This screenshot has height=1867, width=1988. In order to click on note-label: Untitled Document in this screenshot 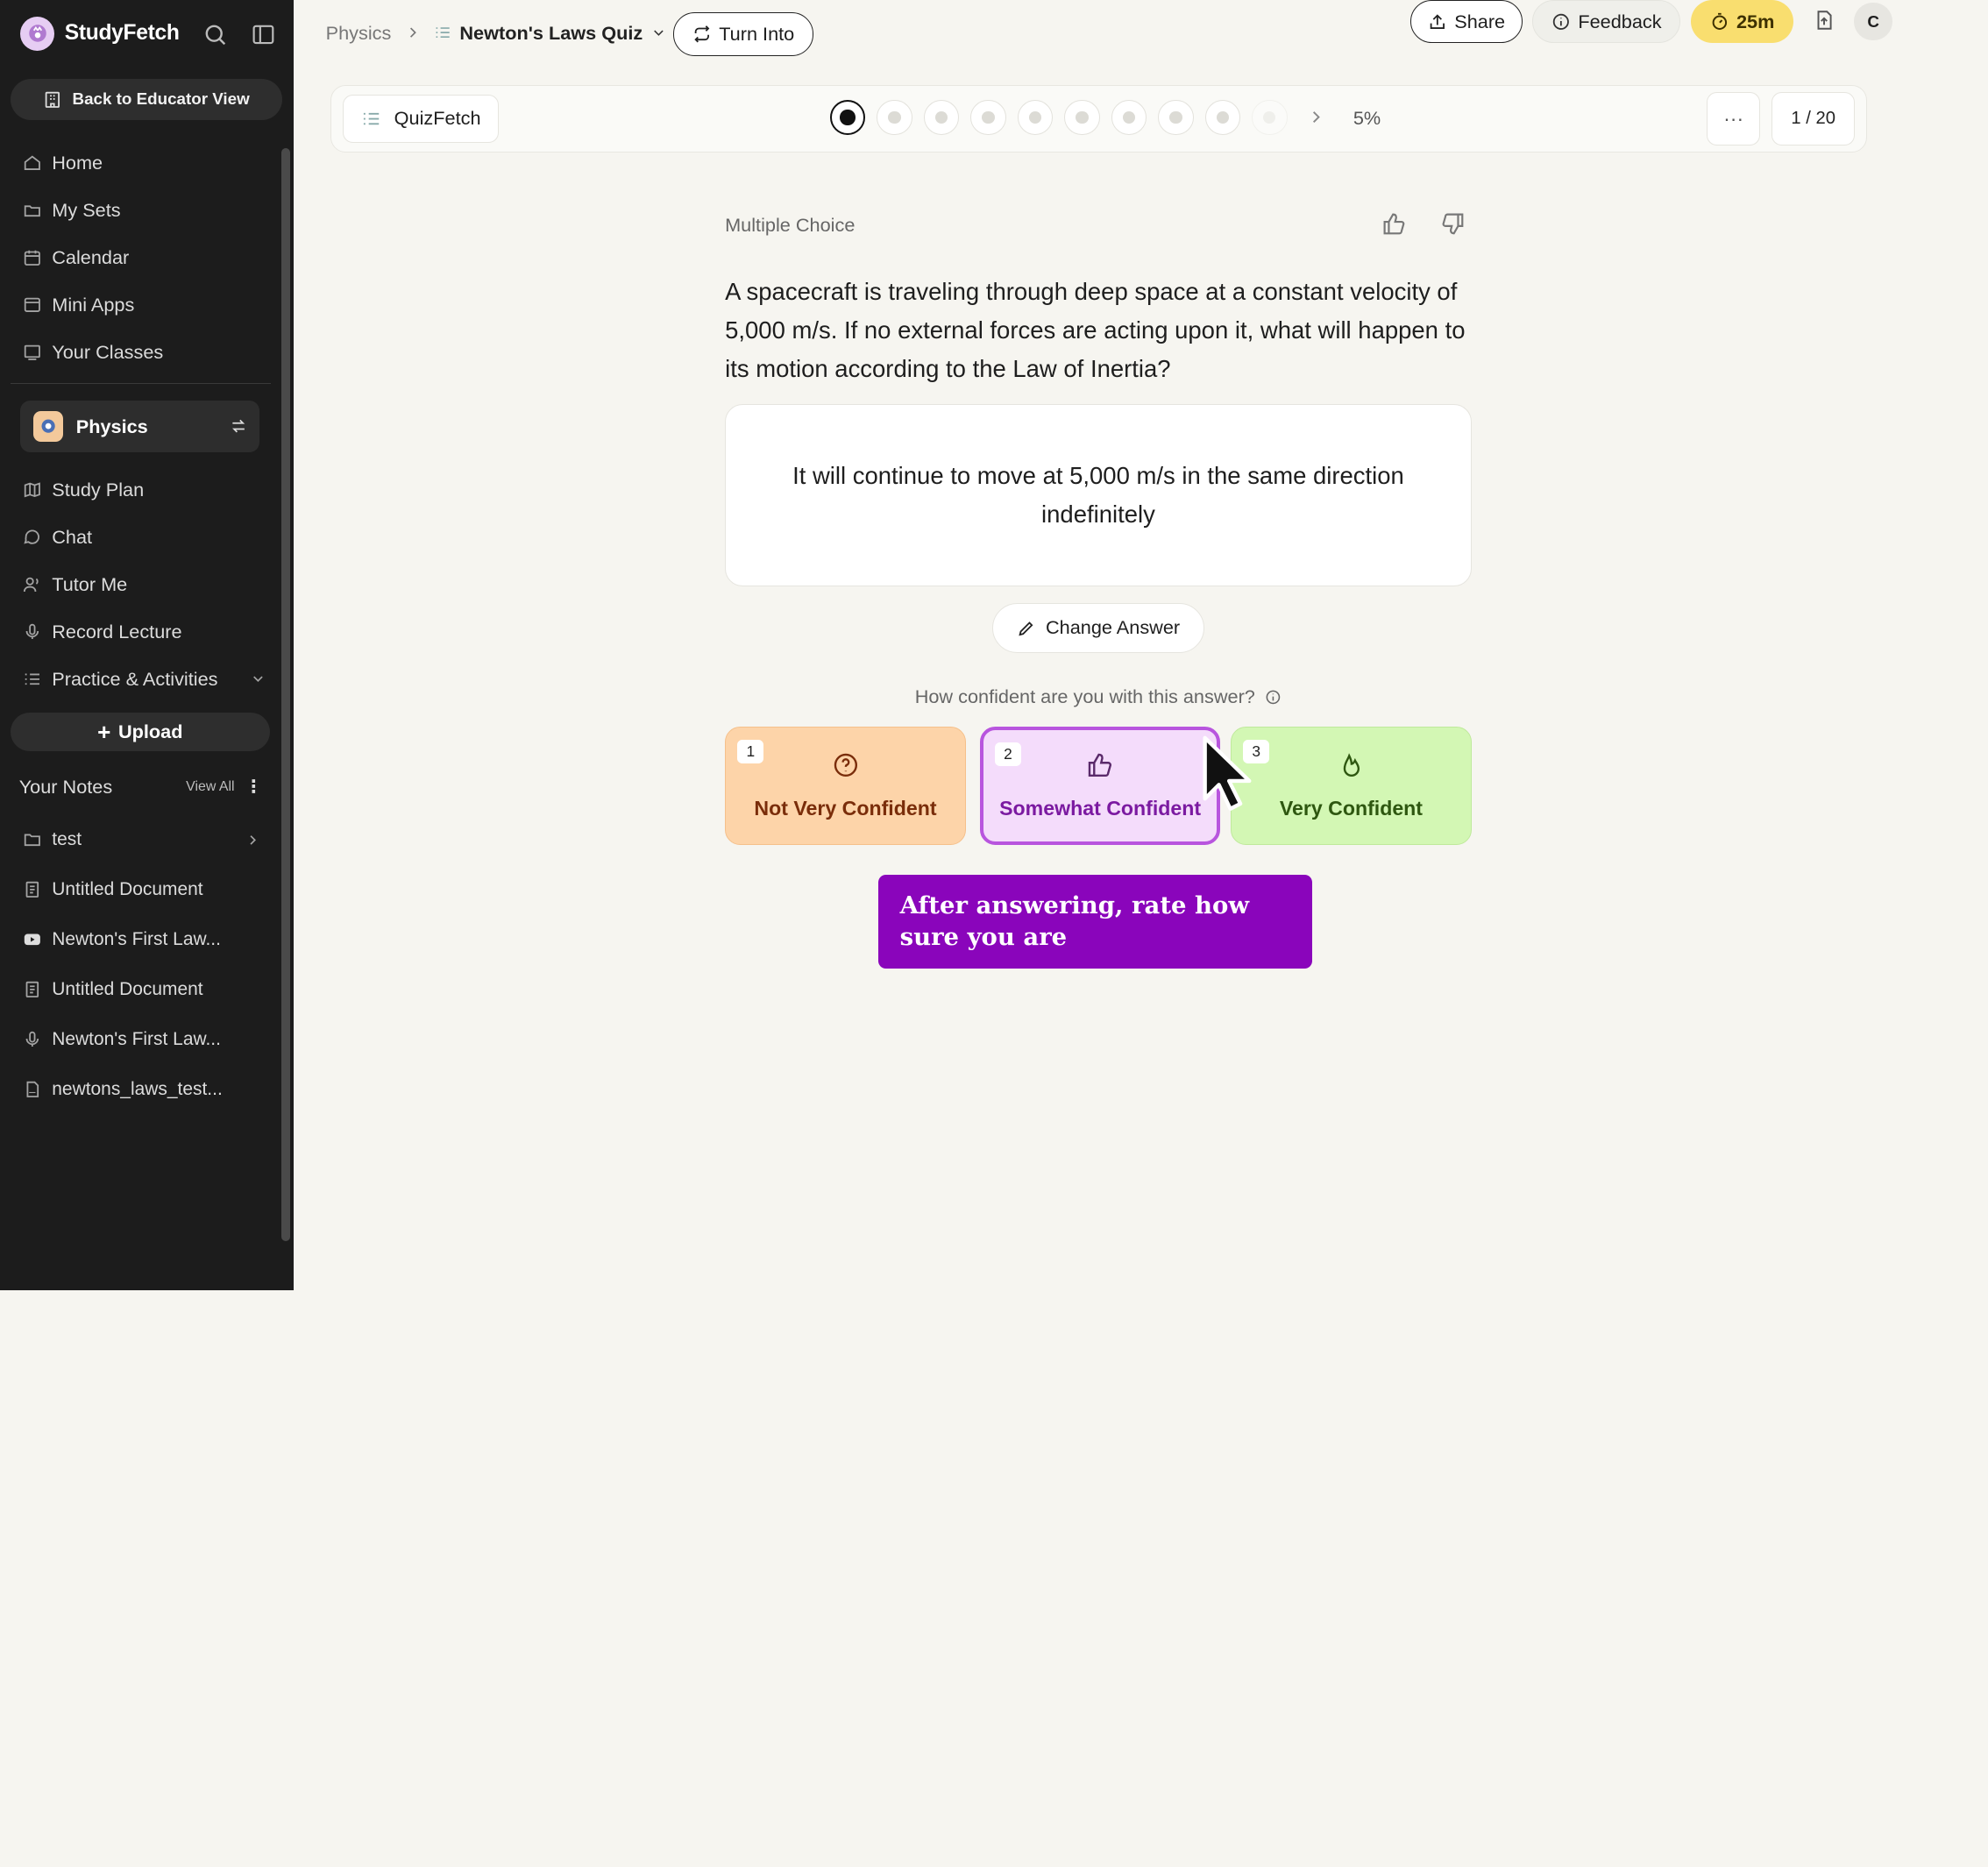, I will do `click(128, 889)`.